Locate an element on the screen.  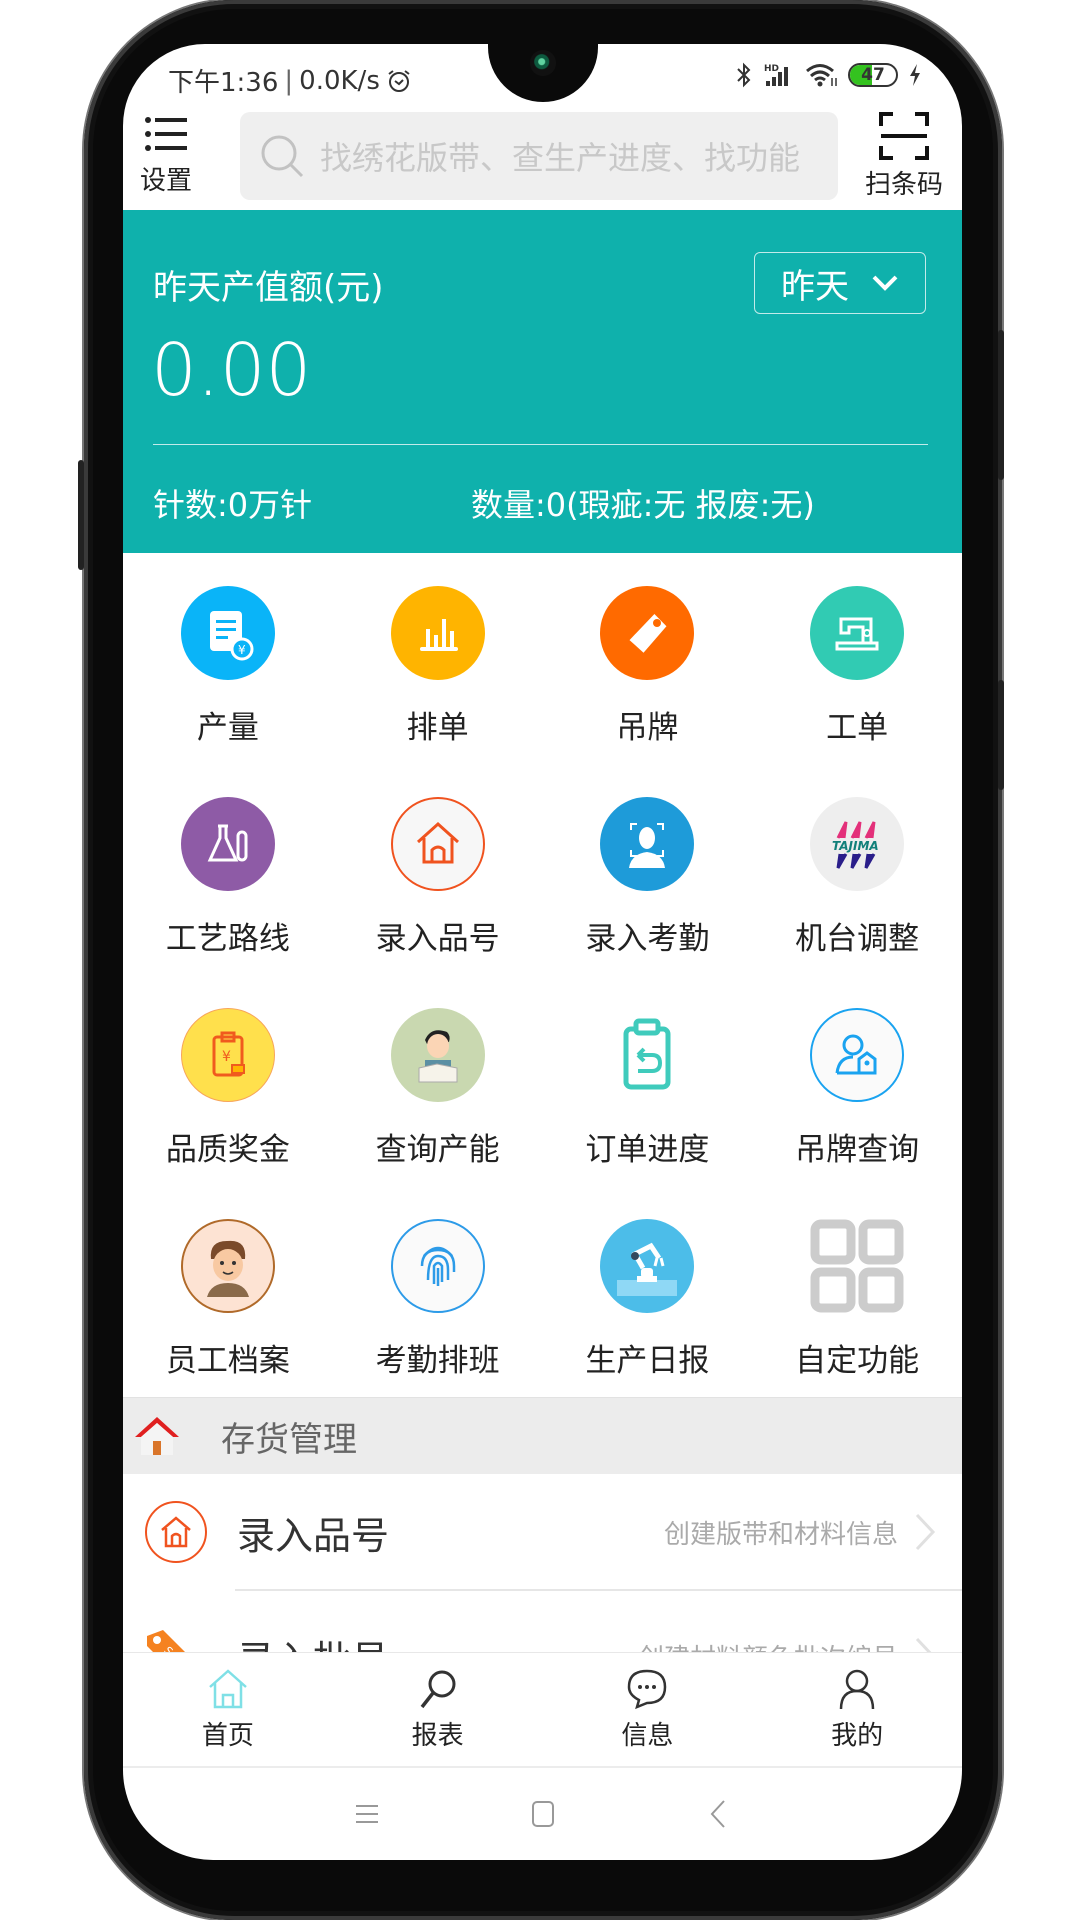
tab-home: 首页 is located at coordinates (228, 1709).